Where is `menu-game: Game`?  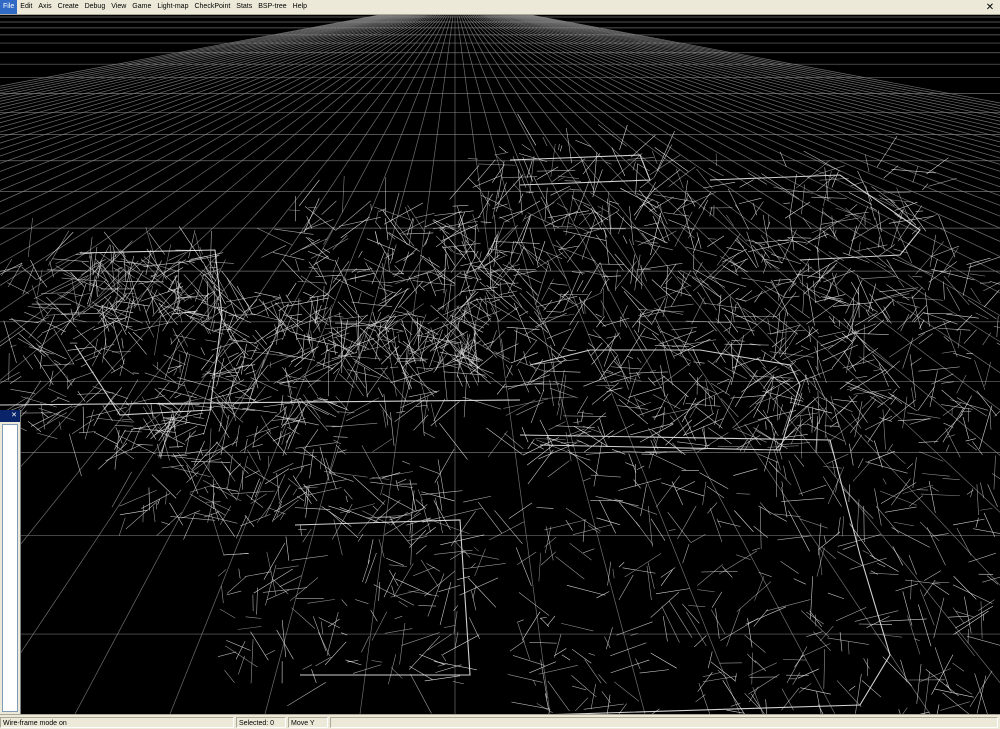
menu-game: Game is located at coordinates (141, 7).